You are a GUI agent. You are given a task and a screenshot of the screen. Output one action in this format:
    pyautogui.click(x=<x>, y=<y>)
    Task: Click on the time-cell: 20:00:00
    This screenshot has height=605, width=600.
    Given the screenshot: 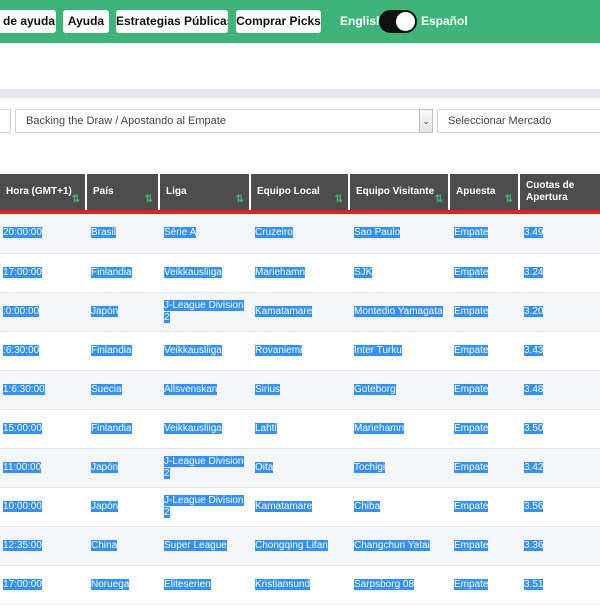 What is the action you would take?
    pyautogui.click(x=43, y=234)
    